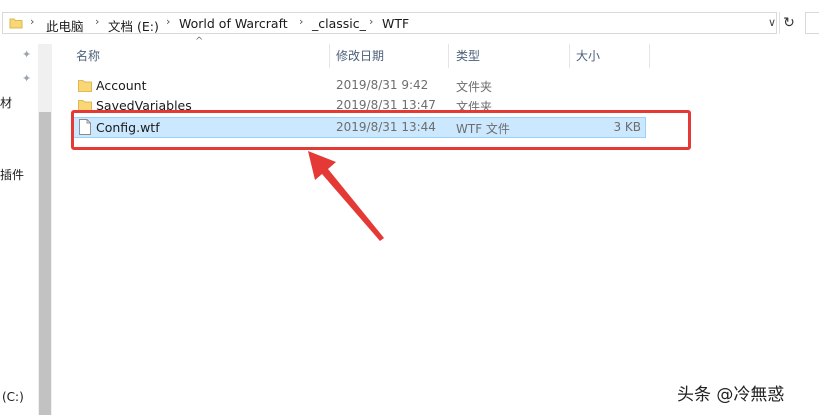 This screenshot has height=415, width=819. What do you see at coordinates (382, 85) in the screenshot?
I see `file-modified: 2019/8/31 9:42` at bounding box center [382, 85].